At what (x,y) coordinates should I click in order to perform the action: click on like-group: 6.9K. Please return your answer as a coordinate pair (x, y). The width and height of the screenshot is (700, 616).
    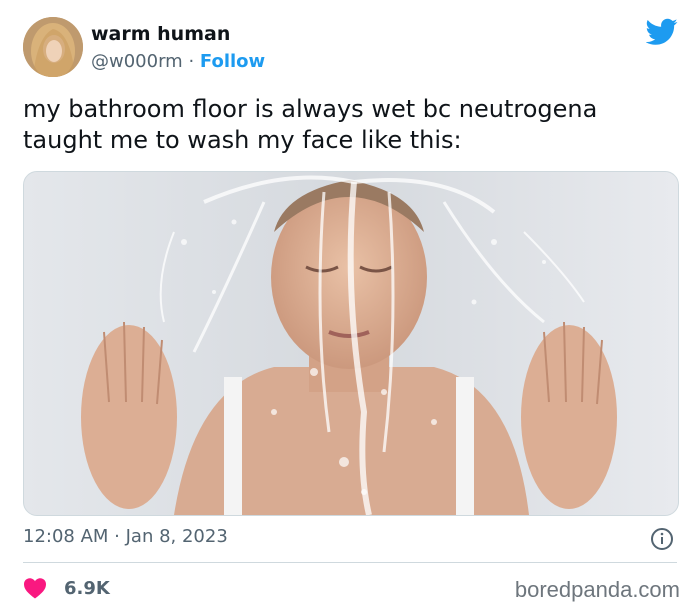
    Looking at the image, I should click on (66, 588).